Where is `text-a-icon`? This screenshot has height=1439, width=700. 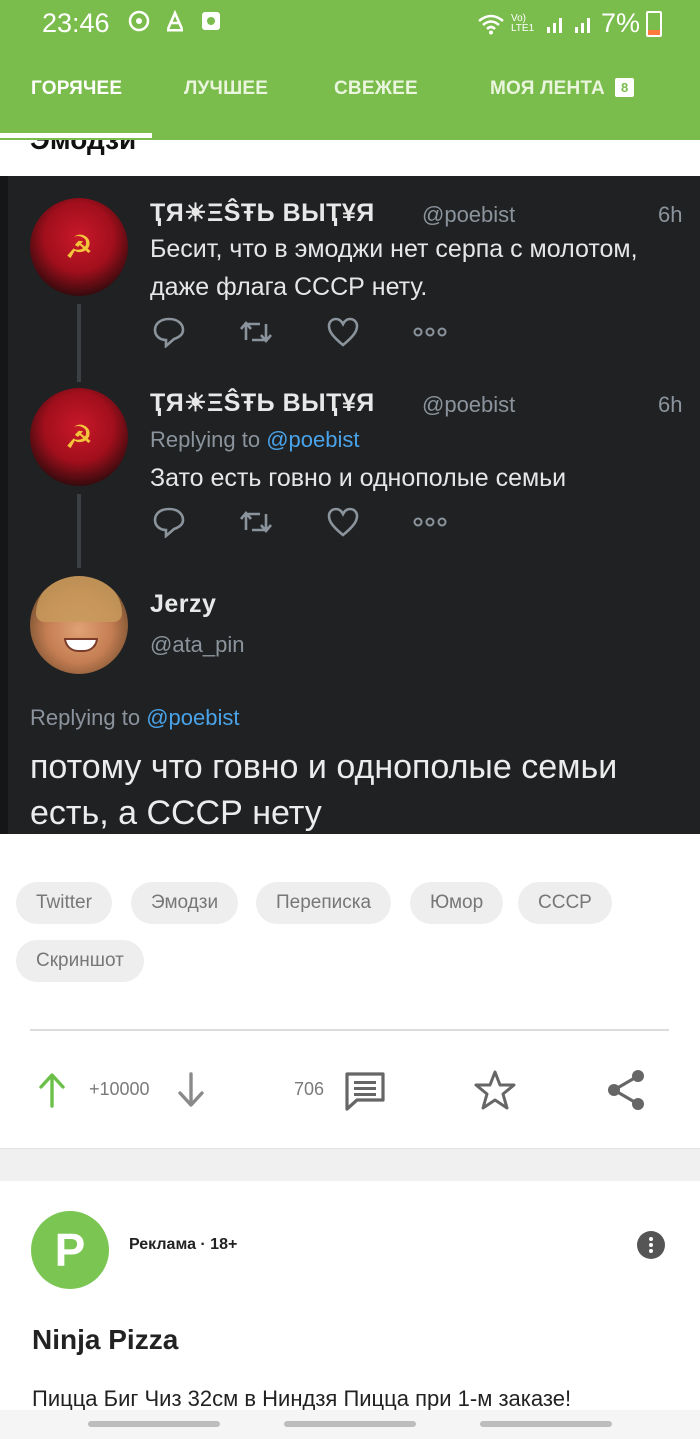 text-a-icon is located at coordinates (175, 21).